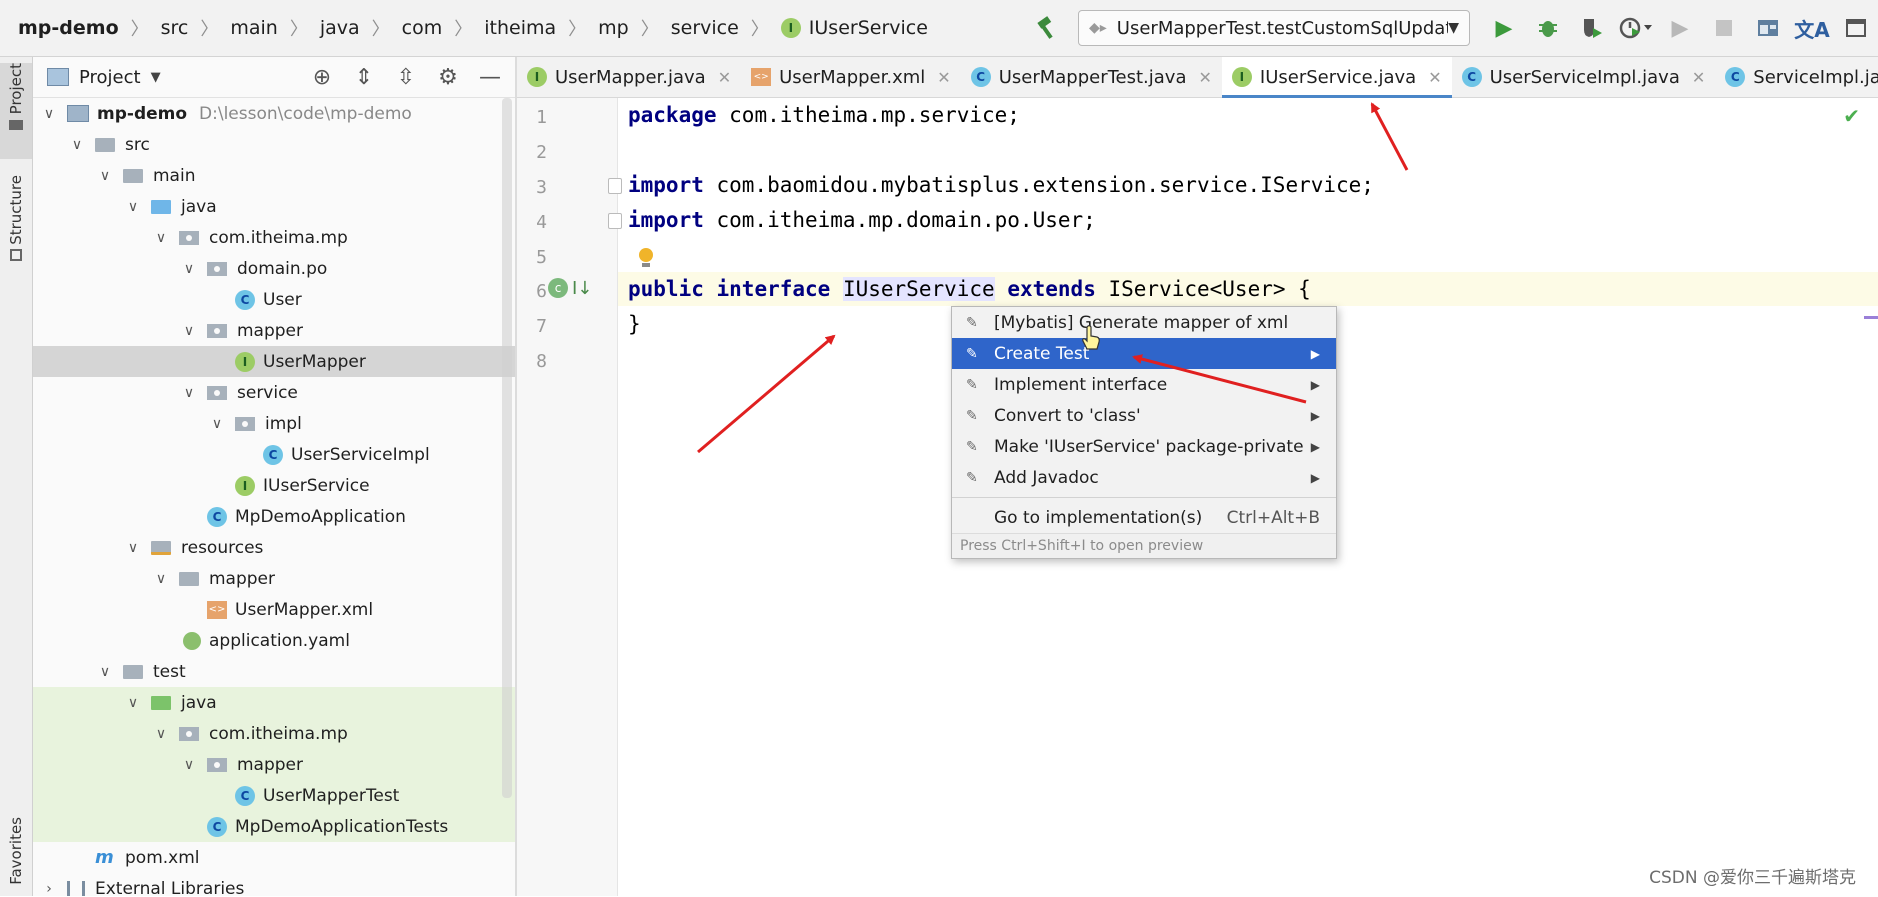  What do you see at coordinates (175, 28) in the screenshot?
I see `breadcrumb-item: src` at bounding box center [175, 28].